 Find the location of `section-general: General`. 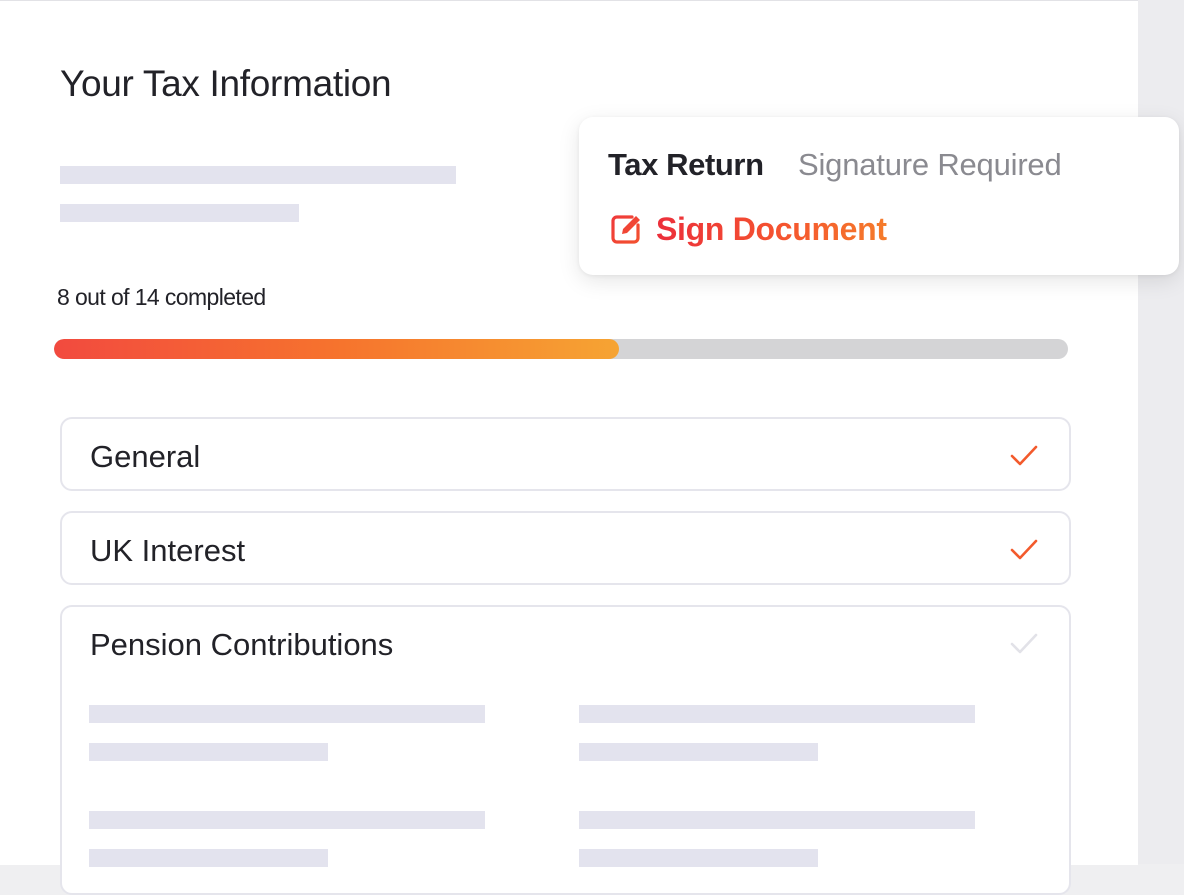

section-general: General is located at coordinates (565, 454).